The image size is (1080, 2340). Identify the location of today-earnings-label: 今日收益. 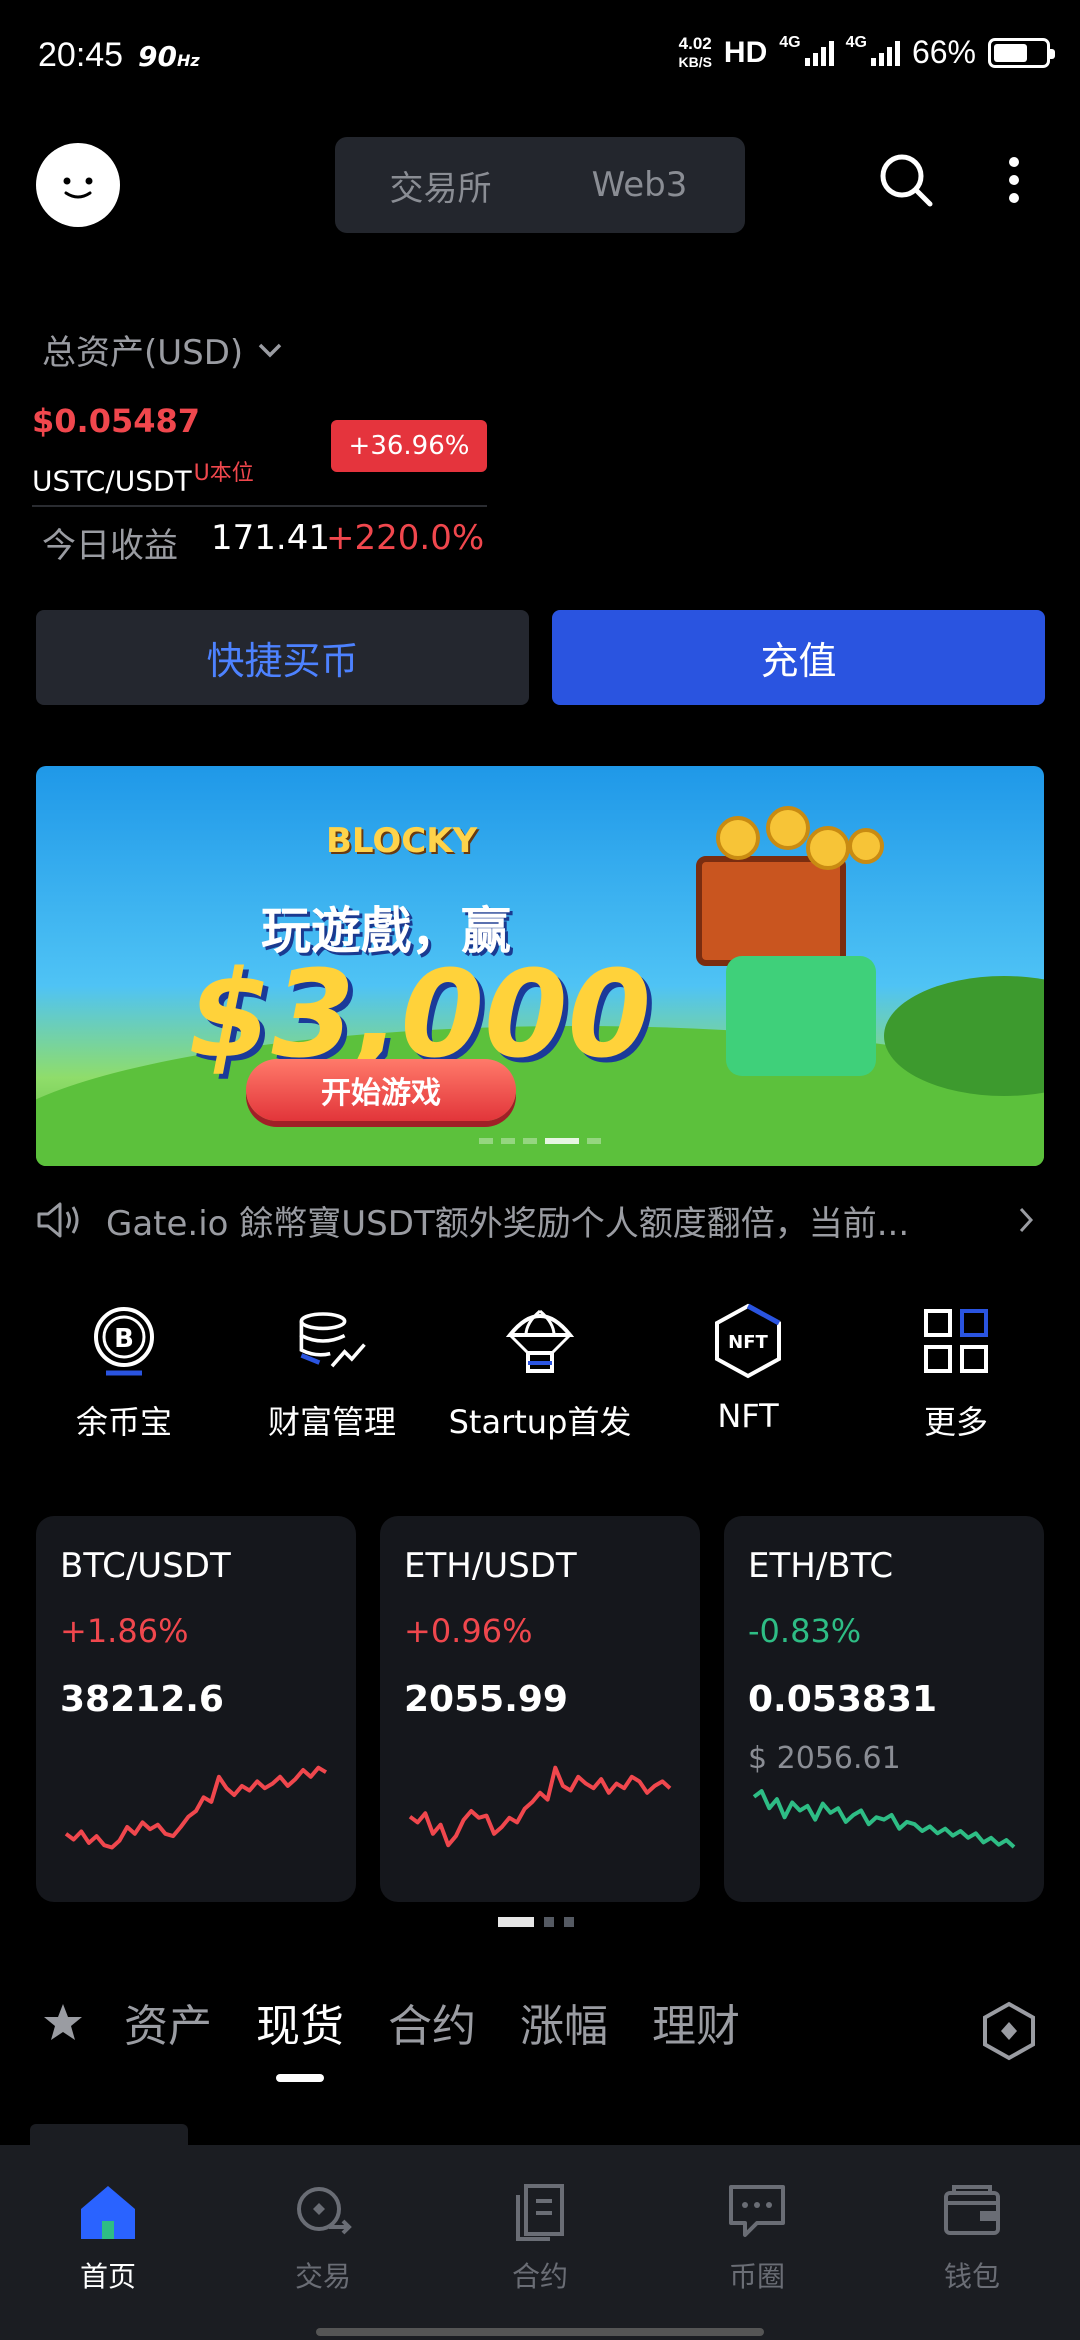
(110, 546).